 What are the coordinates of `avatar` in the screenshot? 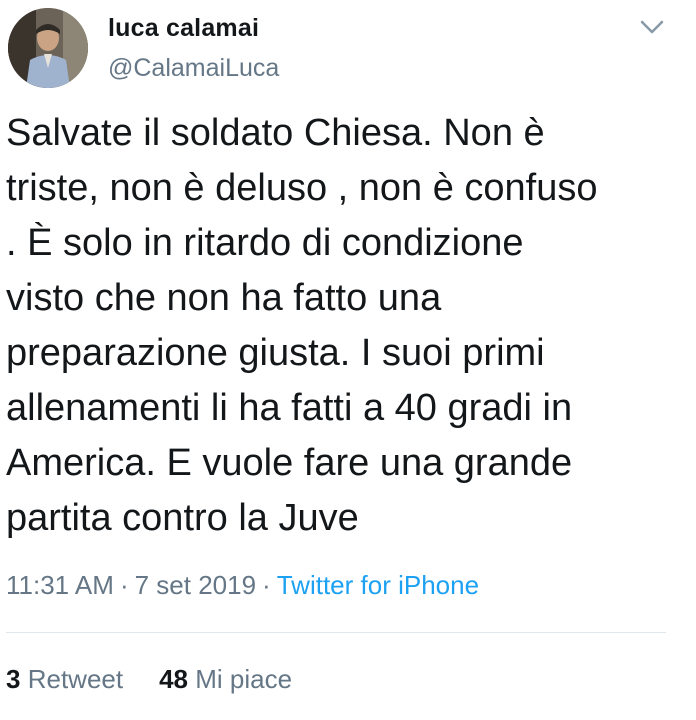 It's located at (48, 48).